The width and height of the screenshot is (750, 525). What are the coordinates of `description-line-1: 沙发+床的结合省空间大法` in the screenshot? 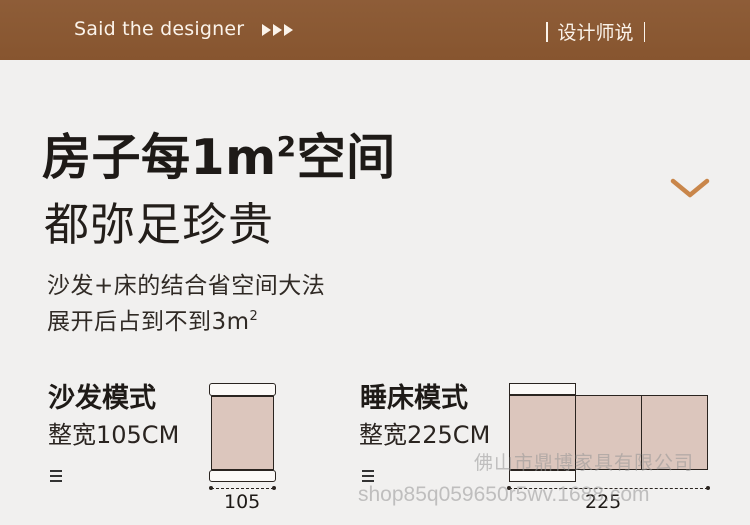 It's located at (186, 286).